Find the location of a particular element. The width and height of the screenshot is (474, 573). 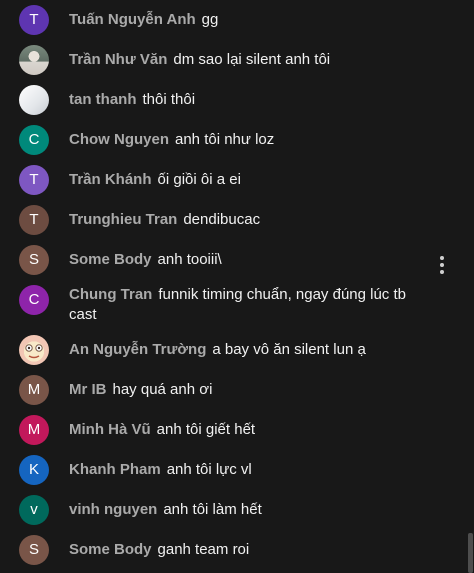

author-name: An Nguyễn Trường is located at coordinates (137, 349).